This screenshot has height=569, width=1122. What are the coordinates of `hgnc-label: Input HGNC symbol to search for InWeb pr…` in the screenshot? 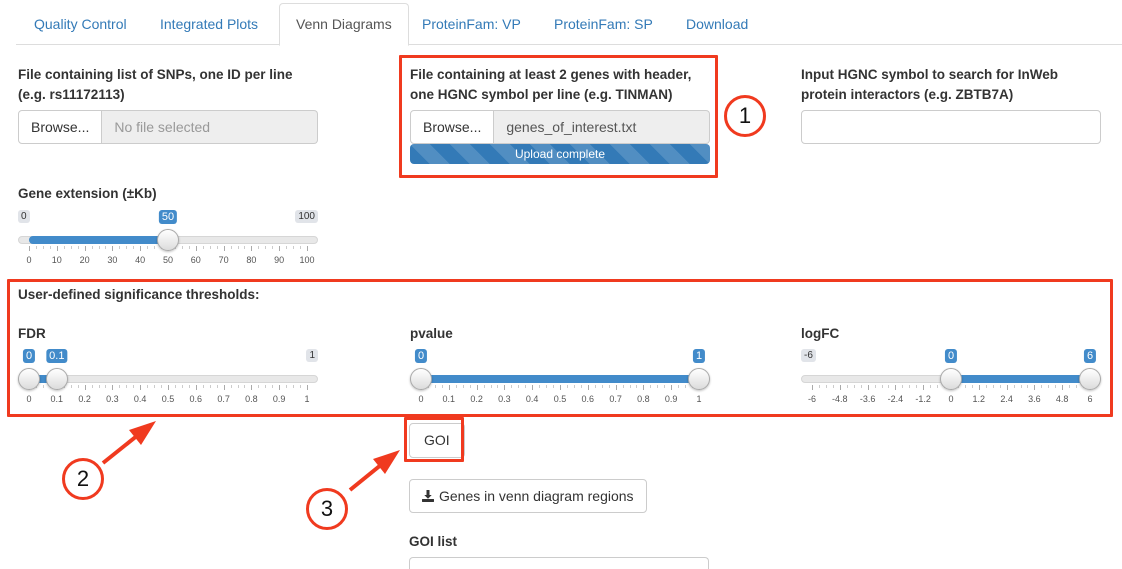 It's located at (929, 85).